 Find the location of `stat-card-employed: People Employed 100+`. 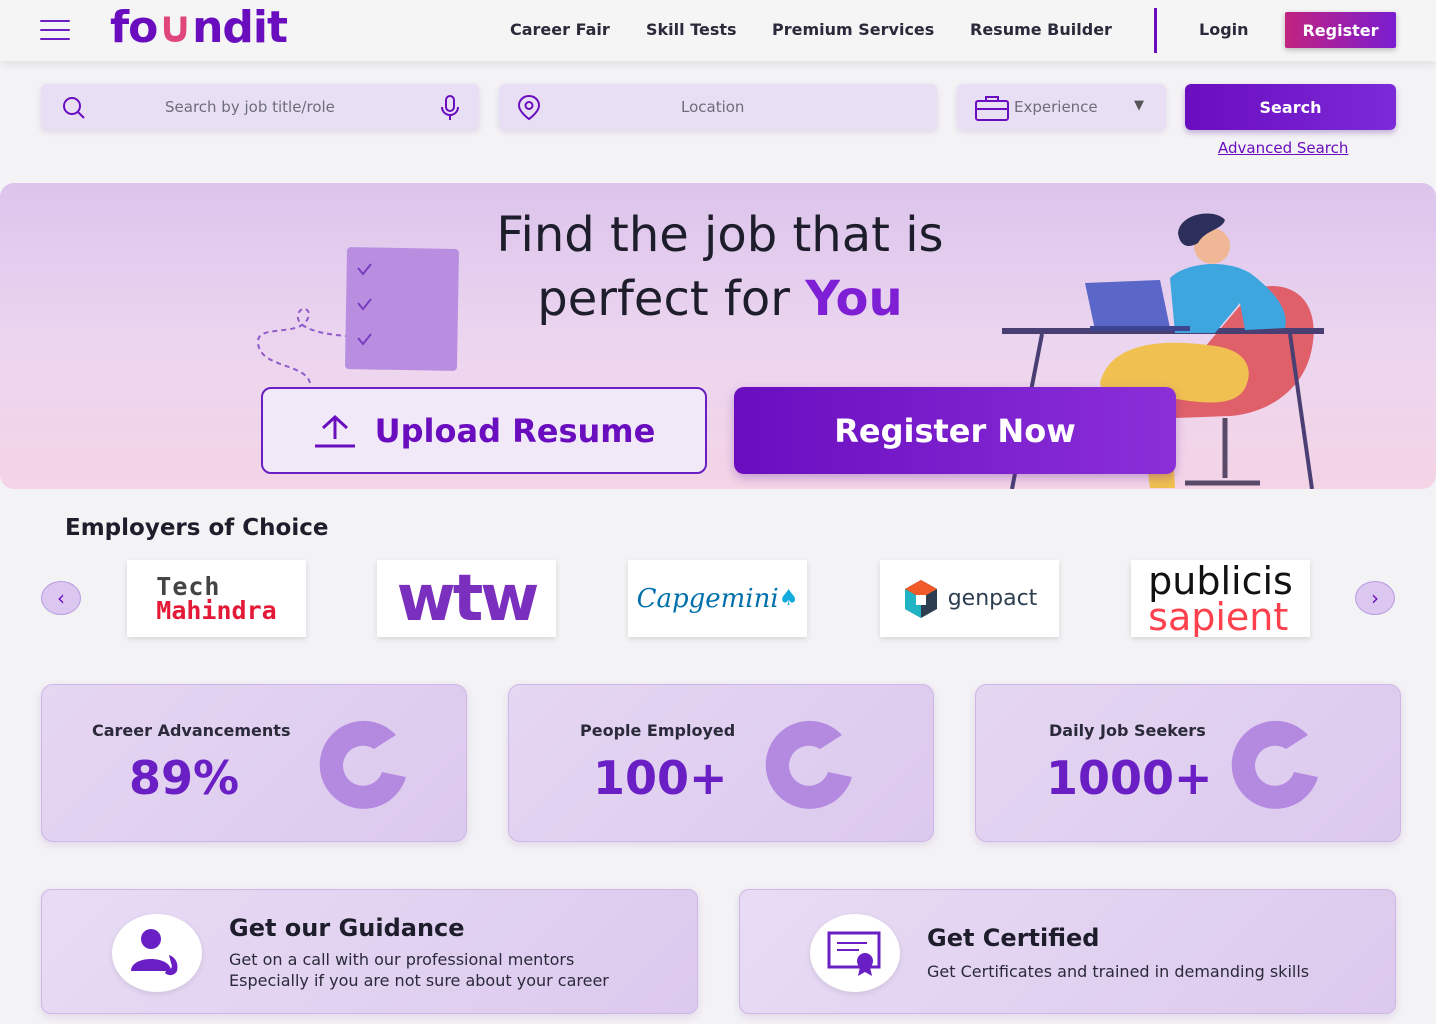

stat-card-employed: People Employed 100+ is located at coordinates (721, 763).